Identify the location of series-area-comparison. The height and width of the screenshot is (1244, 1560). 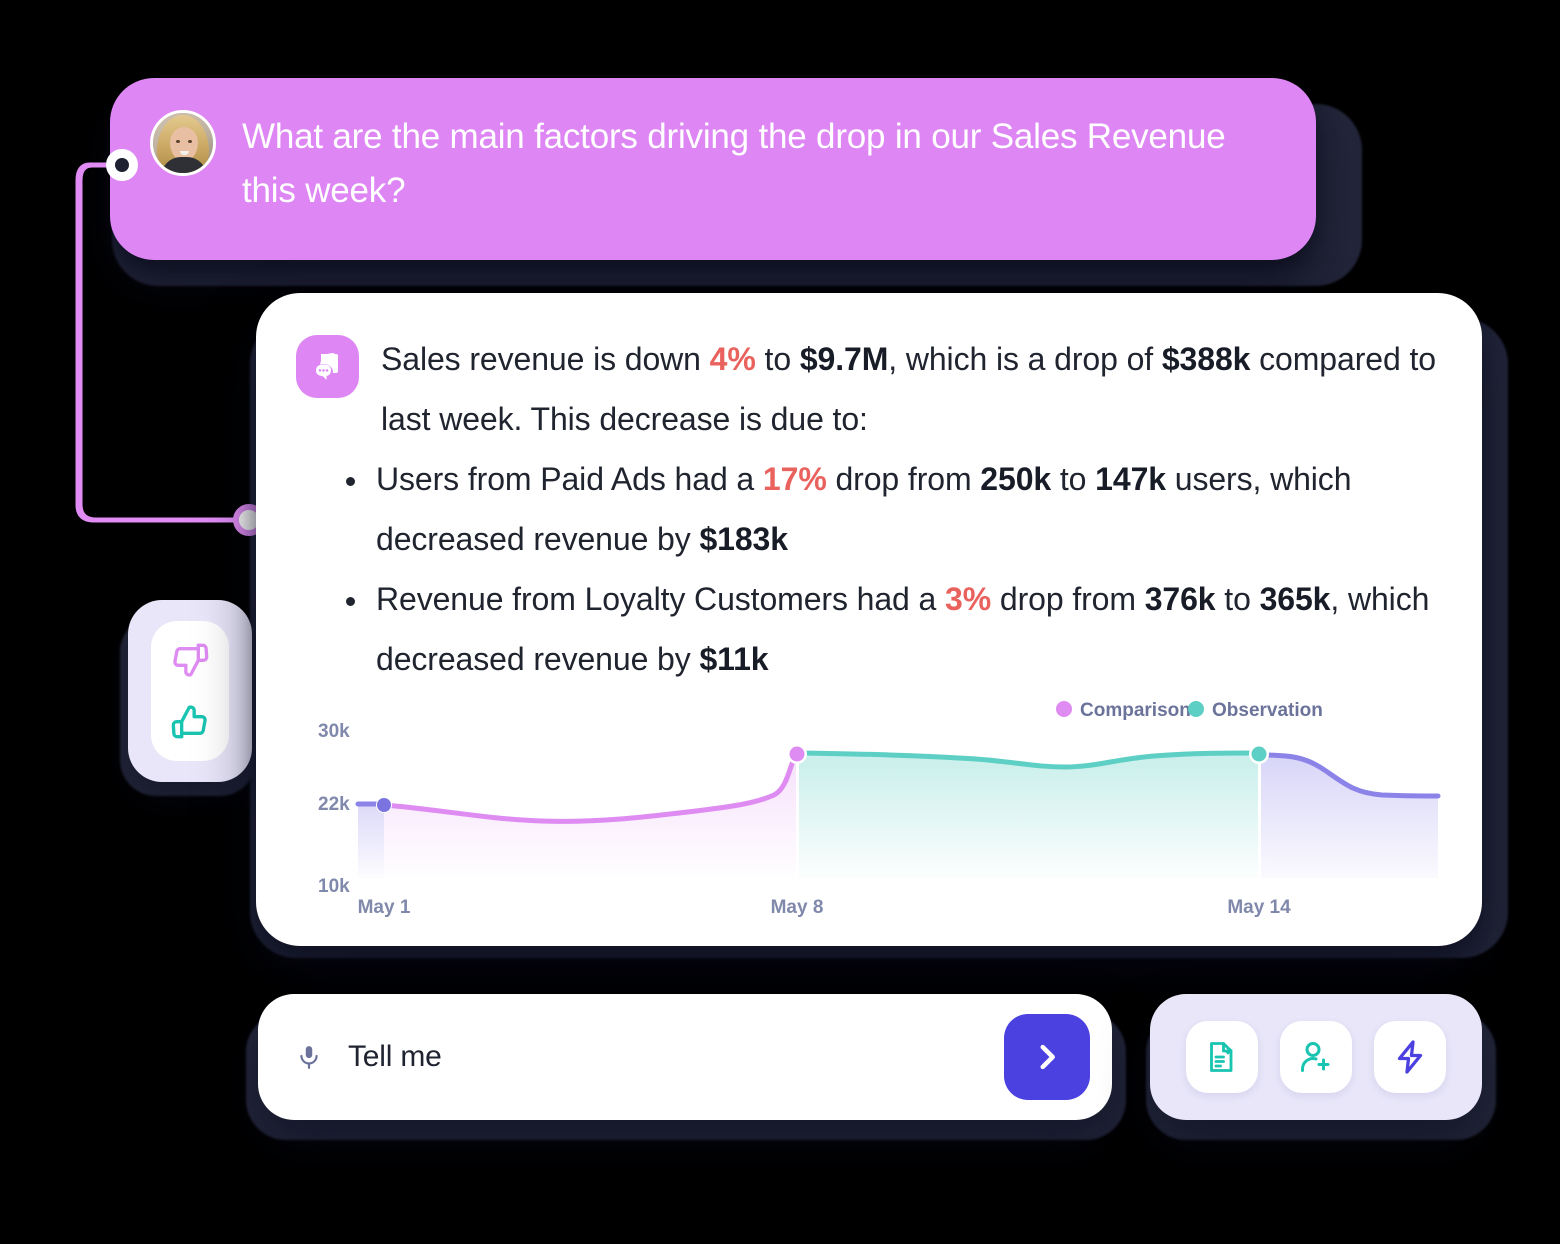
(590, 816).